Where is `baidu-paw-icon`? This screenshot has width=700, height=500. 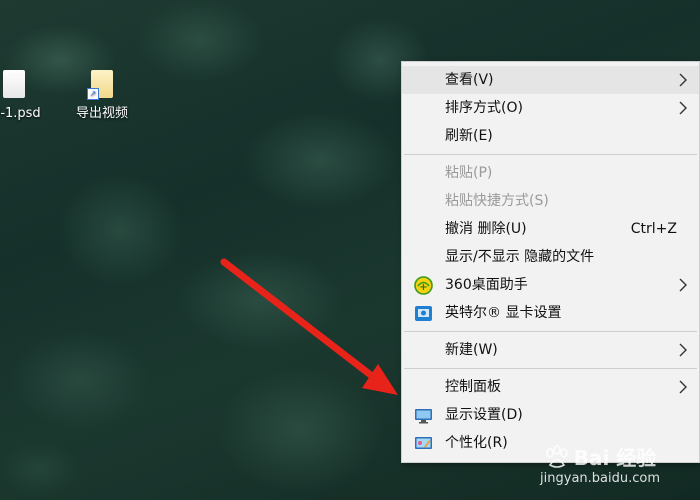 baidu-paw-icon is located at coordinates (556, 456).